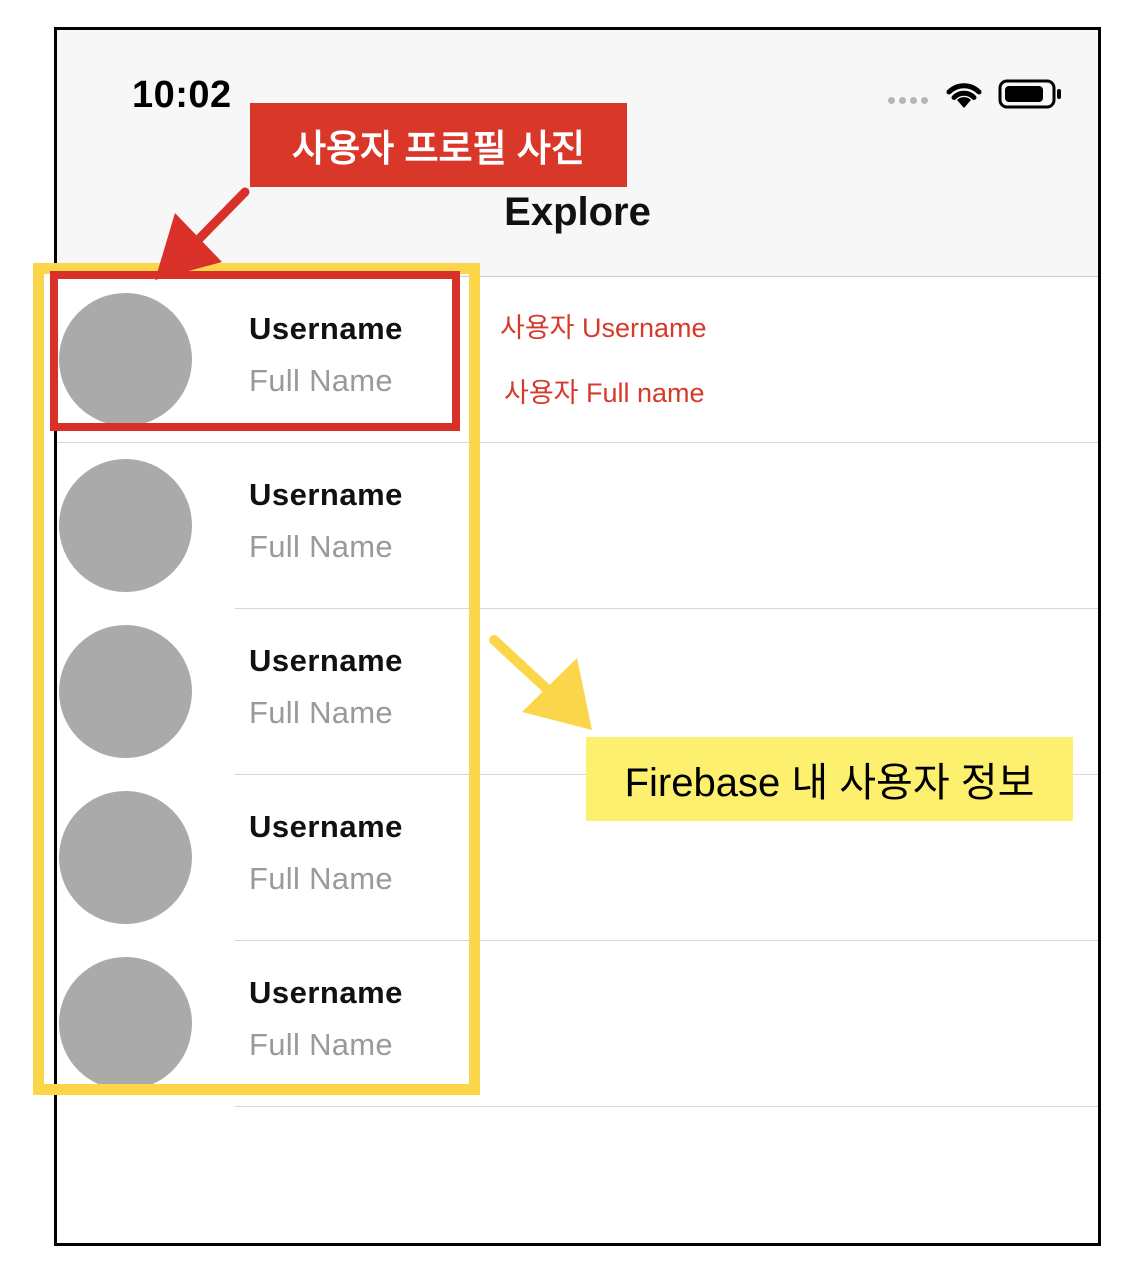  I want to click on fullname-annotation: 사용자 Full name, so click(604, 393).